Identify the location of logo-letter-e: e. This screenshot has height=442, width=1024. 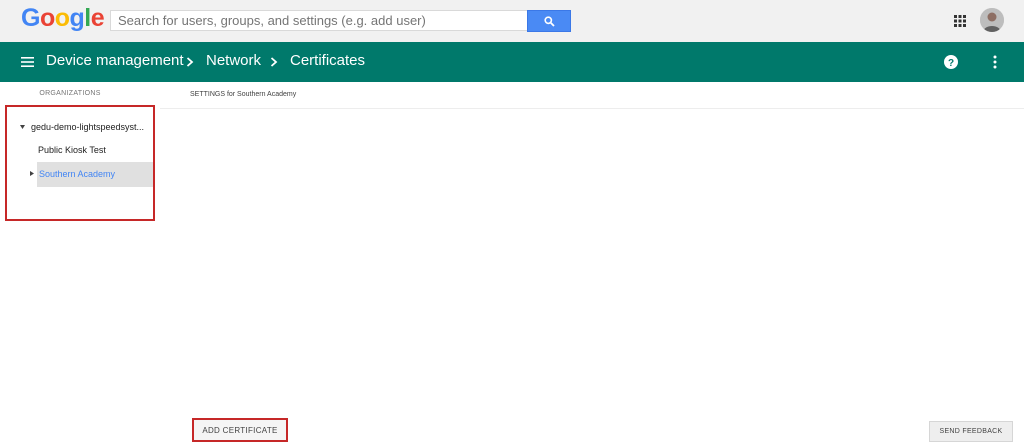
(97, 18).